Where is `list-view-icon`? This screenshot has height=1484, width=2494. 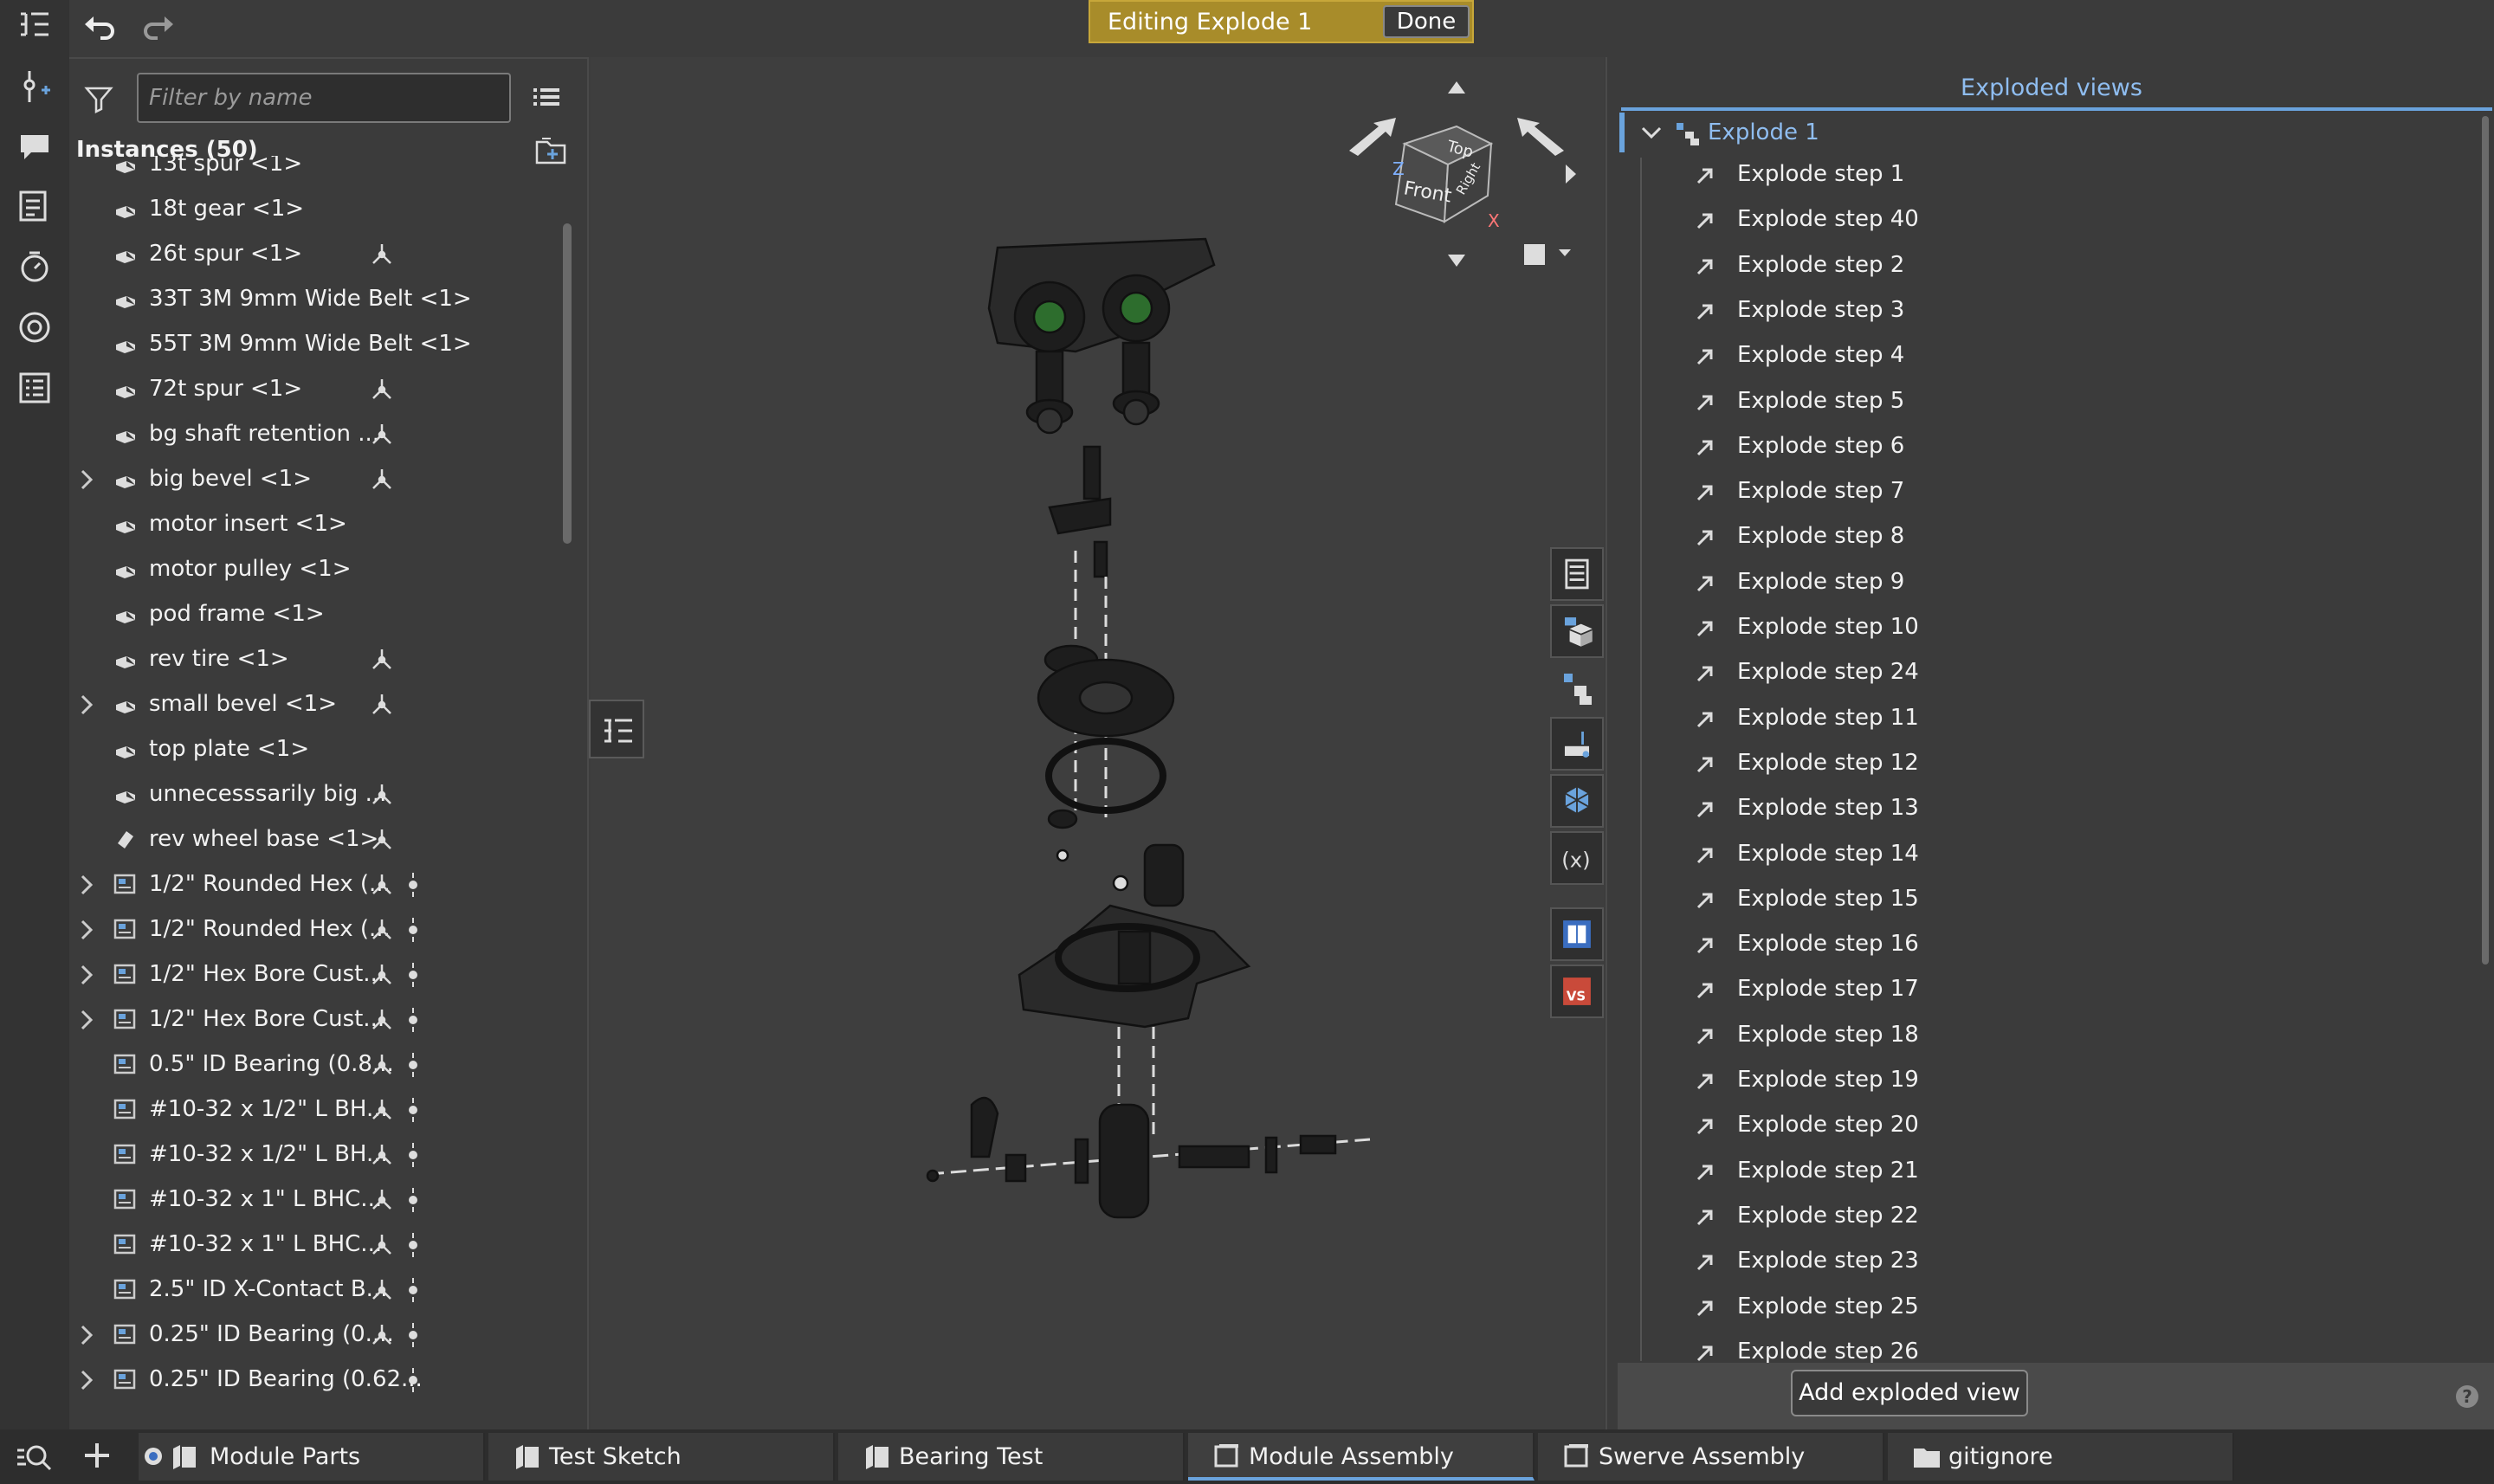
list-view-icon is located at coordinates (545, 98).